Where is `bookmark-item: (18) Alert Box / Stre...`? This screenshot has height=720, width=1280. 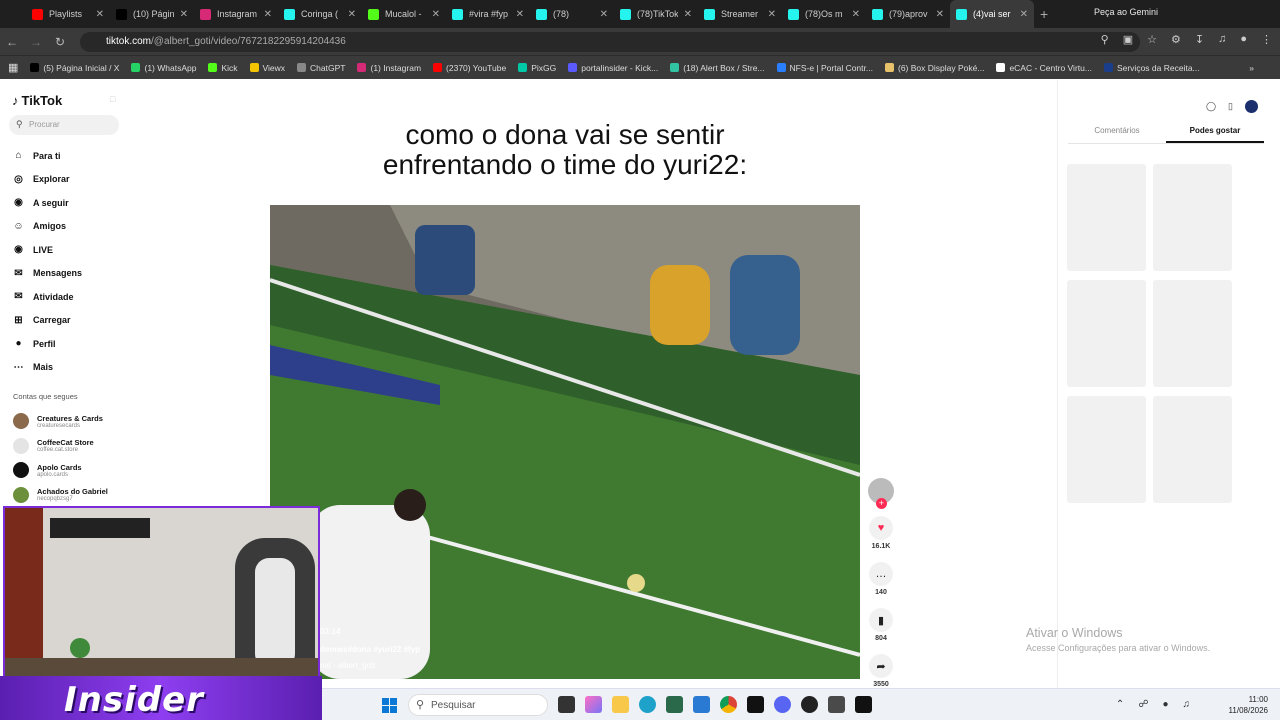
bookmark-item: (18) Alert Box / Stre... is located at coordinates (717, 68).